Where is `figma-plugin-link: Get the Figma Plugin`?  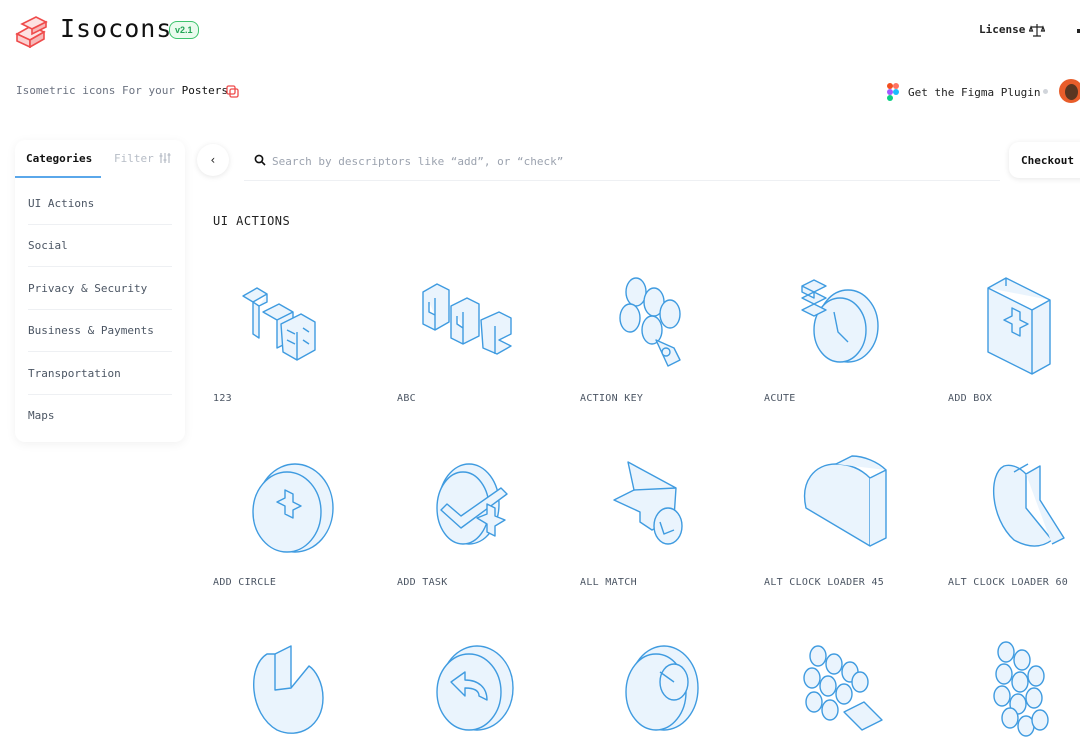
figma-plugin-link: Get the Figma Plugin is located at coordinates (974, 92).